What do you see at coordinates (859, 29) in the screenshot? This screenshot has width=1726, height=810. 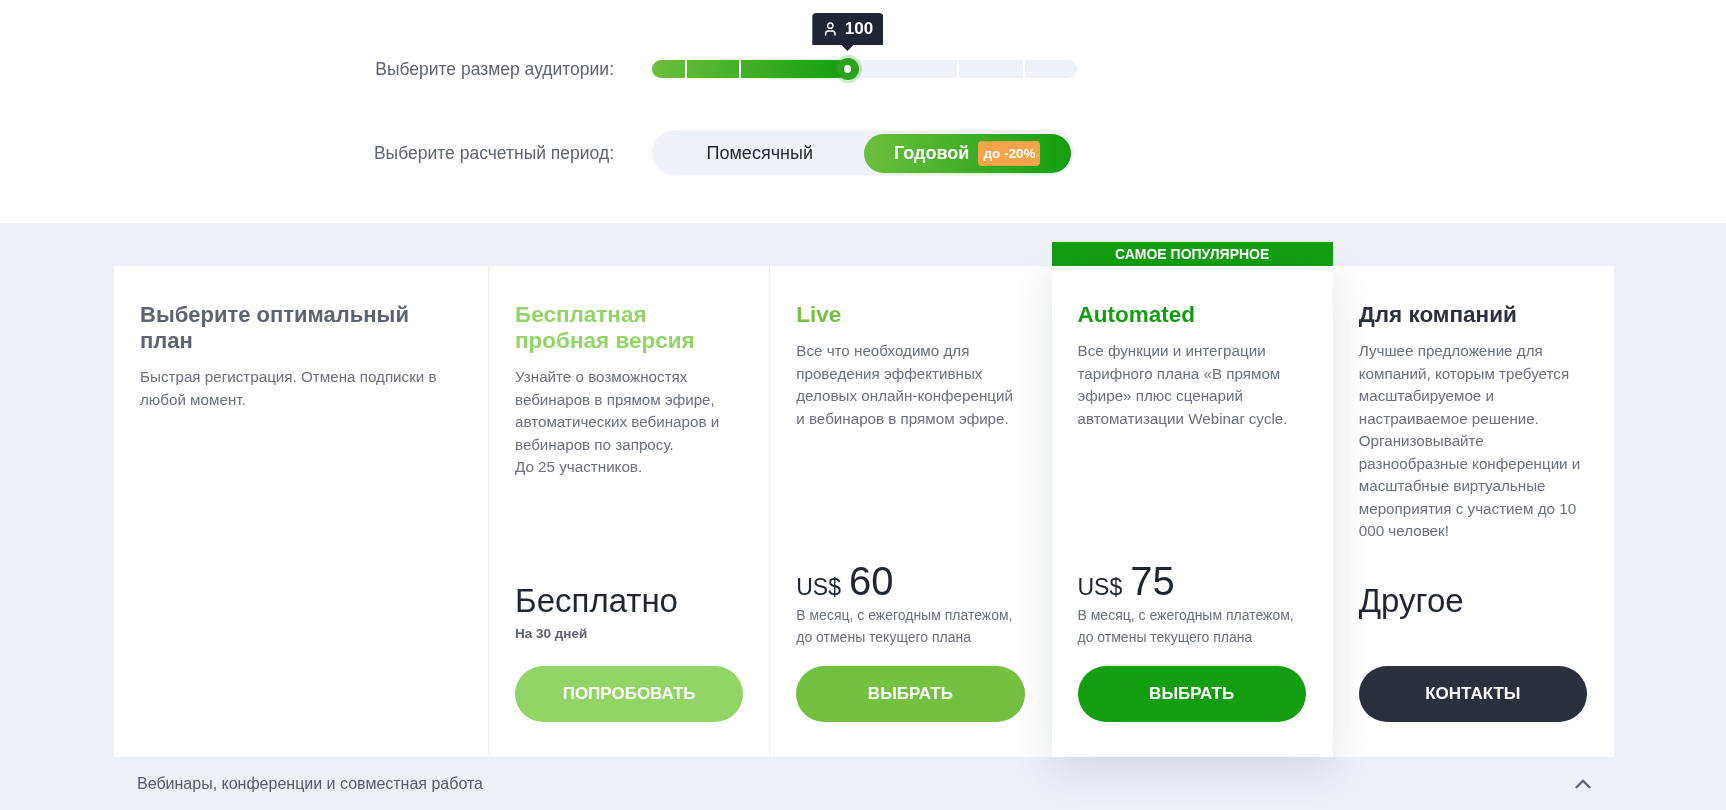 I see `audience-count: 100` at bounding box center [859, 29].